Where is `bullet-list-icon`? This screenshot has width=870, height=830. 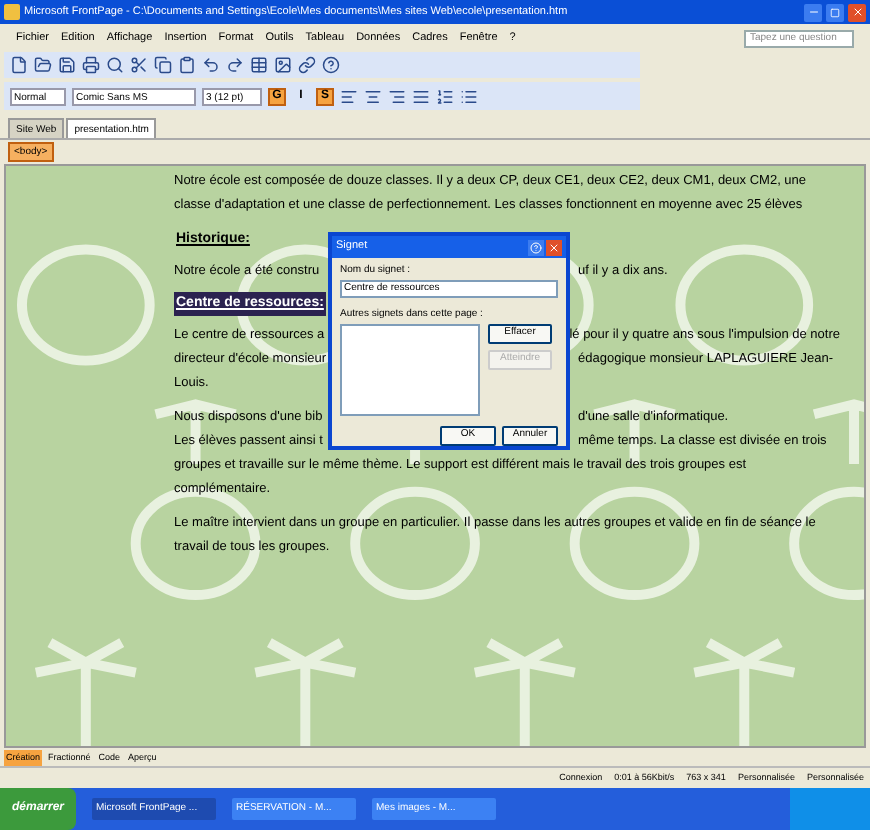 bullet-list-icon is located at coordinates (469, 96).